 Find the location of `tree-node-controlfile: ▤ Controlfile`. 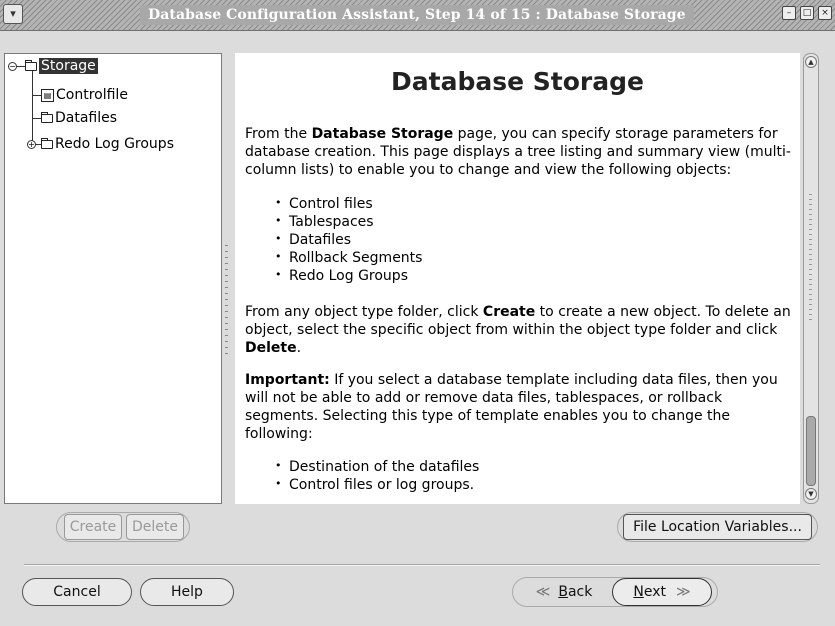

tree-node-controlfile: ▤ Controlfile is located at coordinates (84, 95).